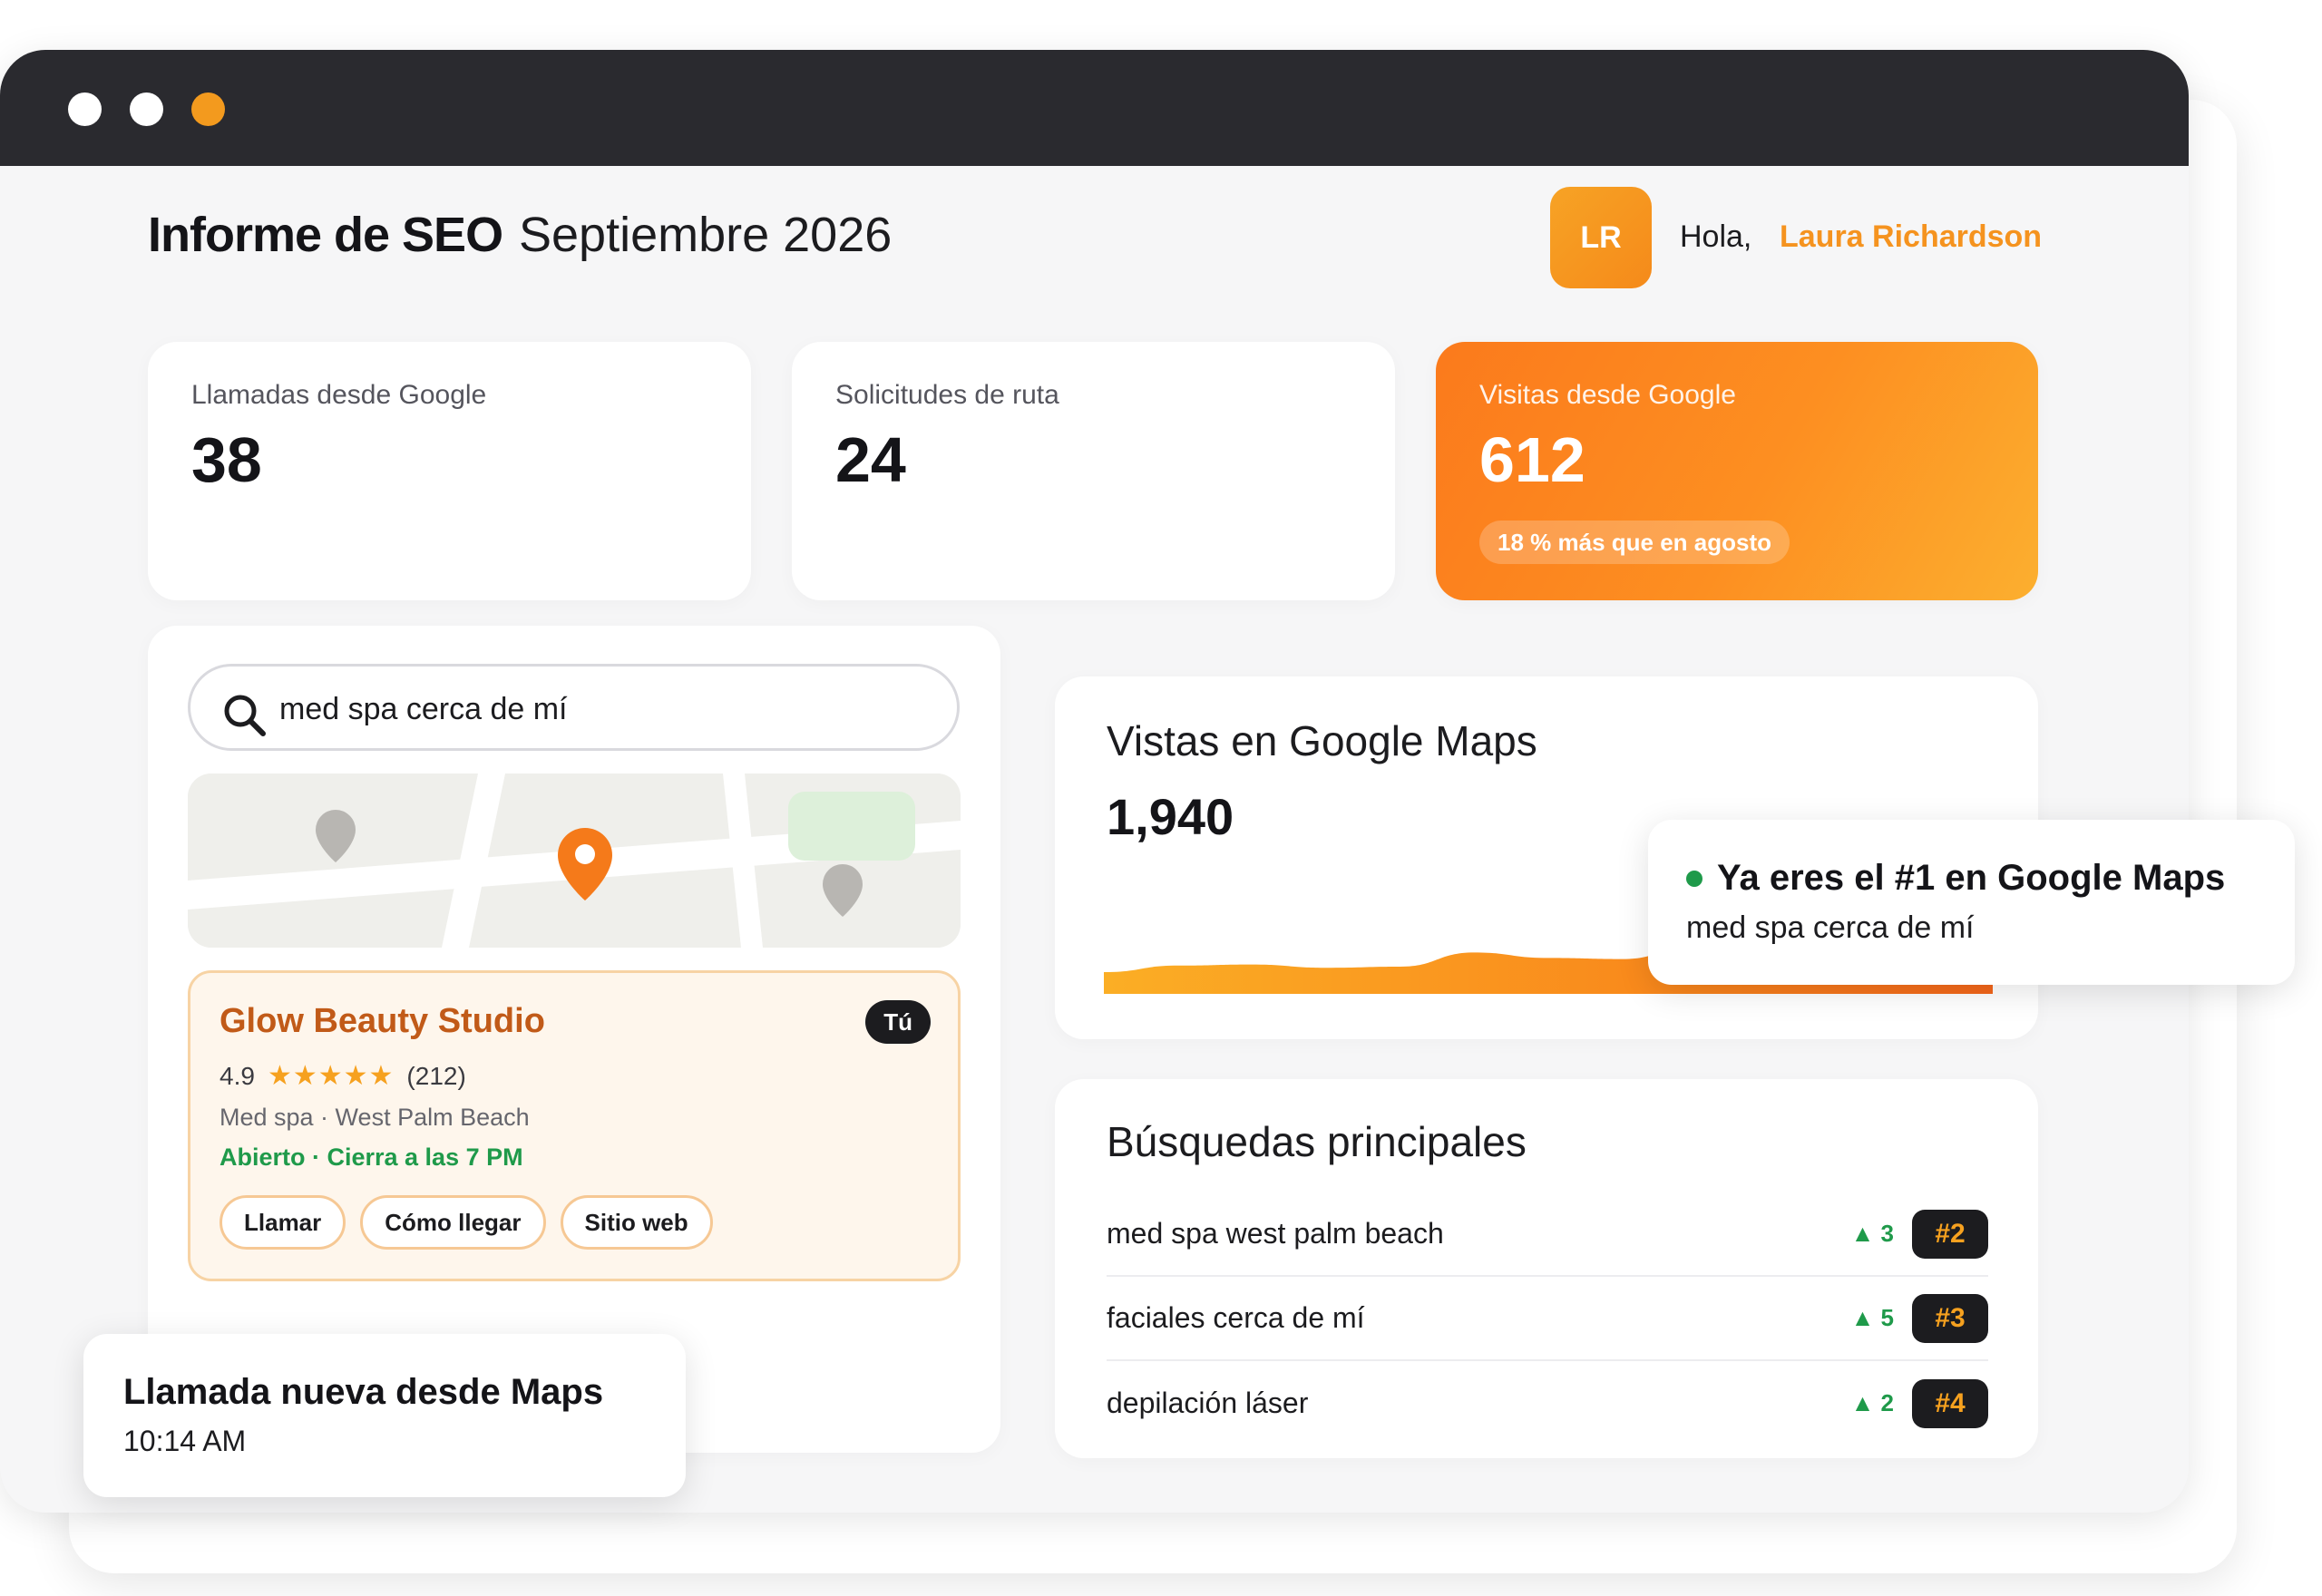  Describe the element at coordinates (1634, 542) in the screenshot. I see `growth-badge: 18 % más que en agosto` at that location.